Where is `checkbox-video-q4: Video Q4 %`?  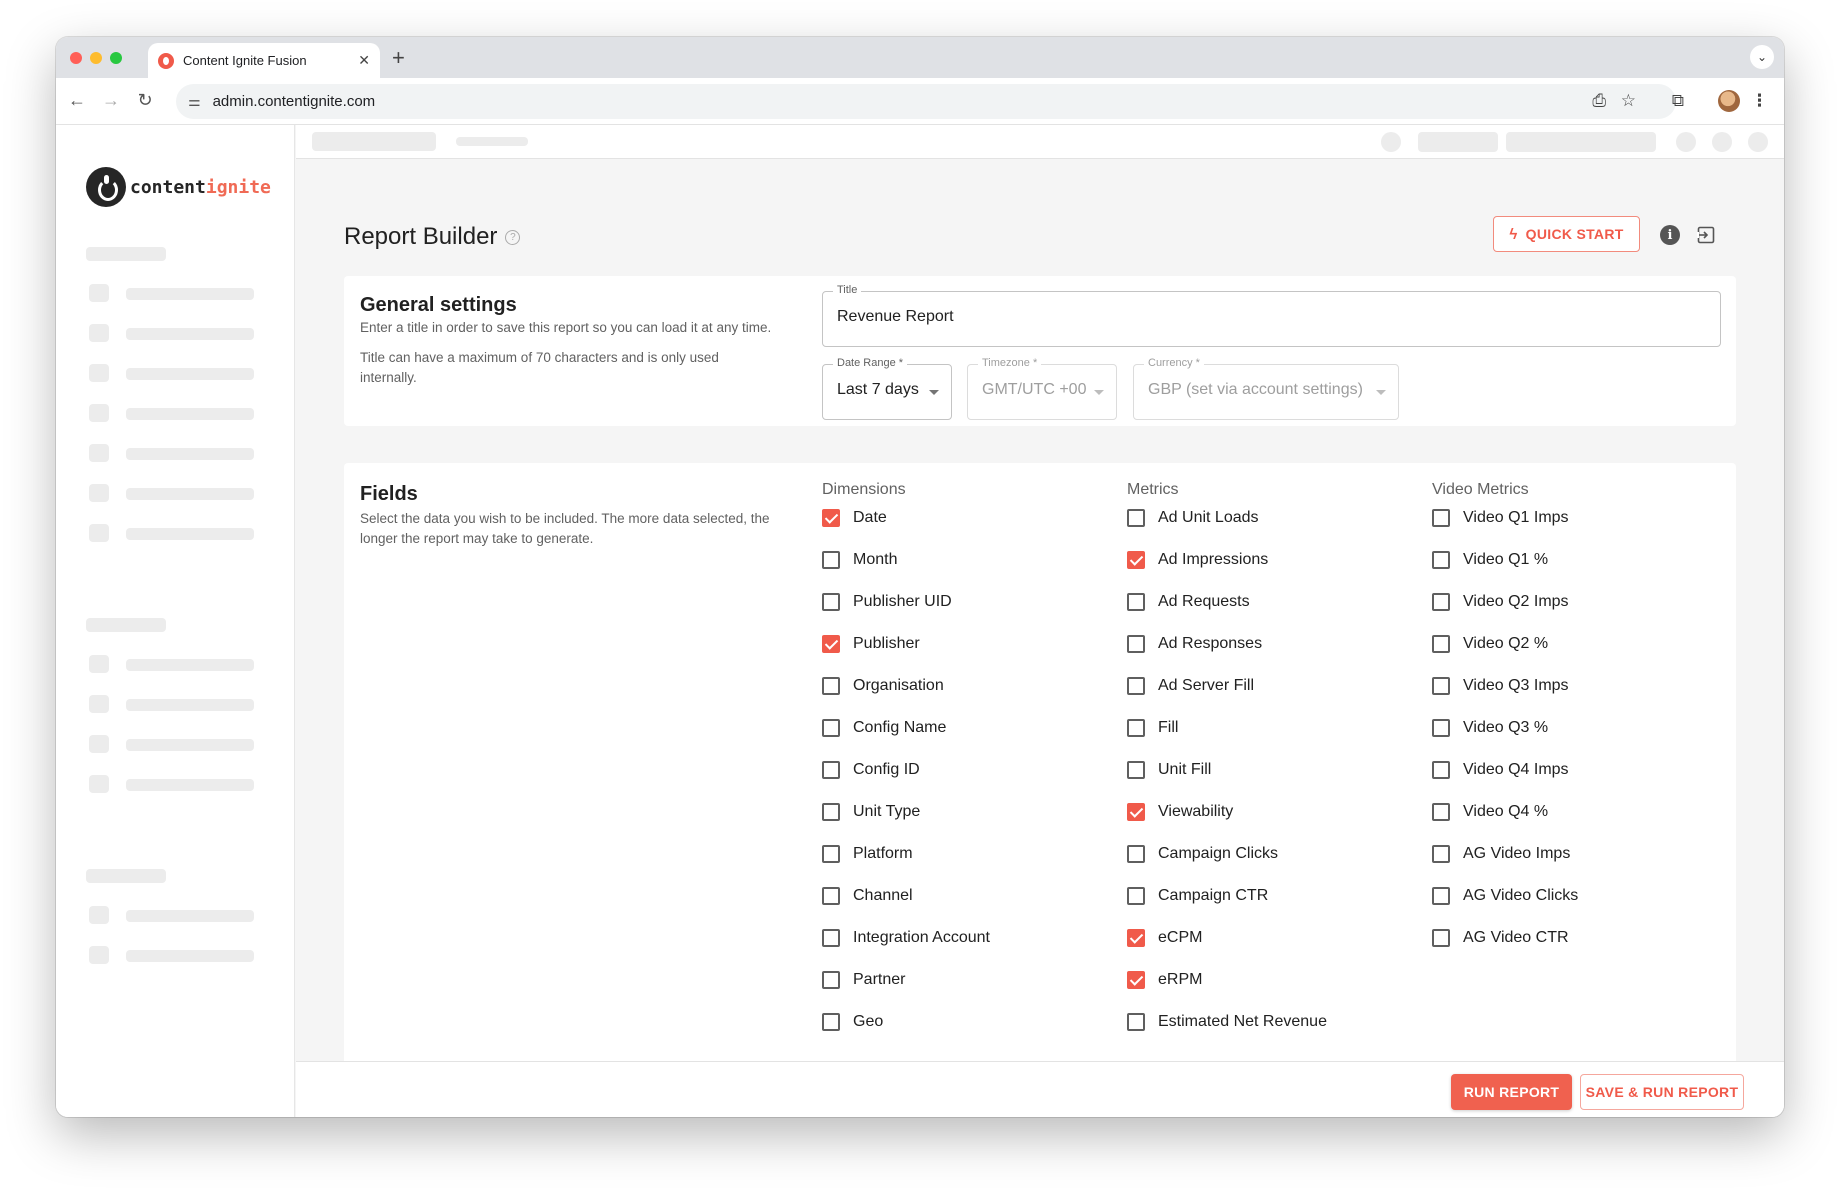 checkbox-video-q4: Video Q4 % is located at coordinates (1490, 812).